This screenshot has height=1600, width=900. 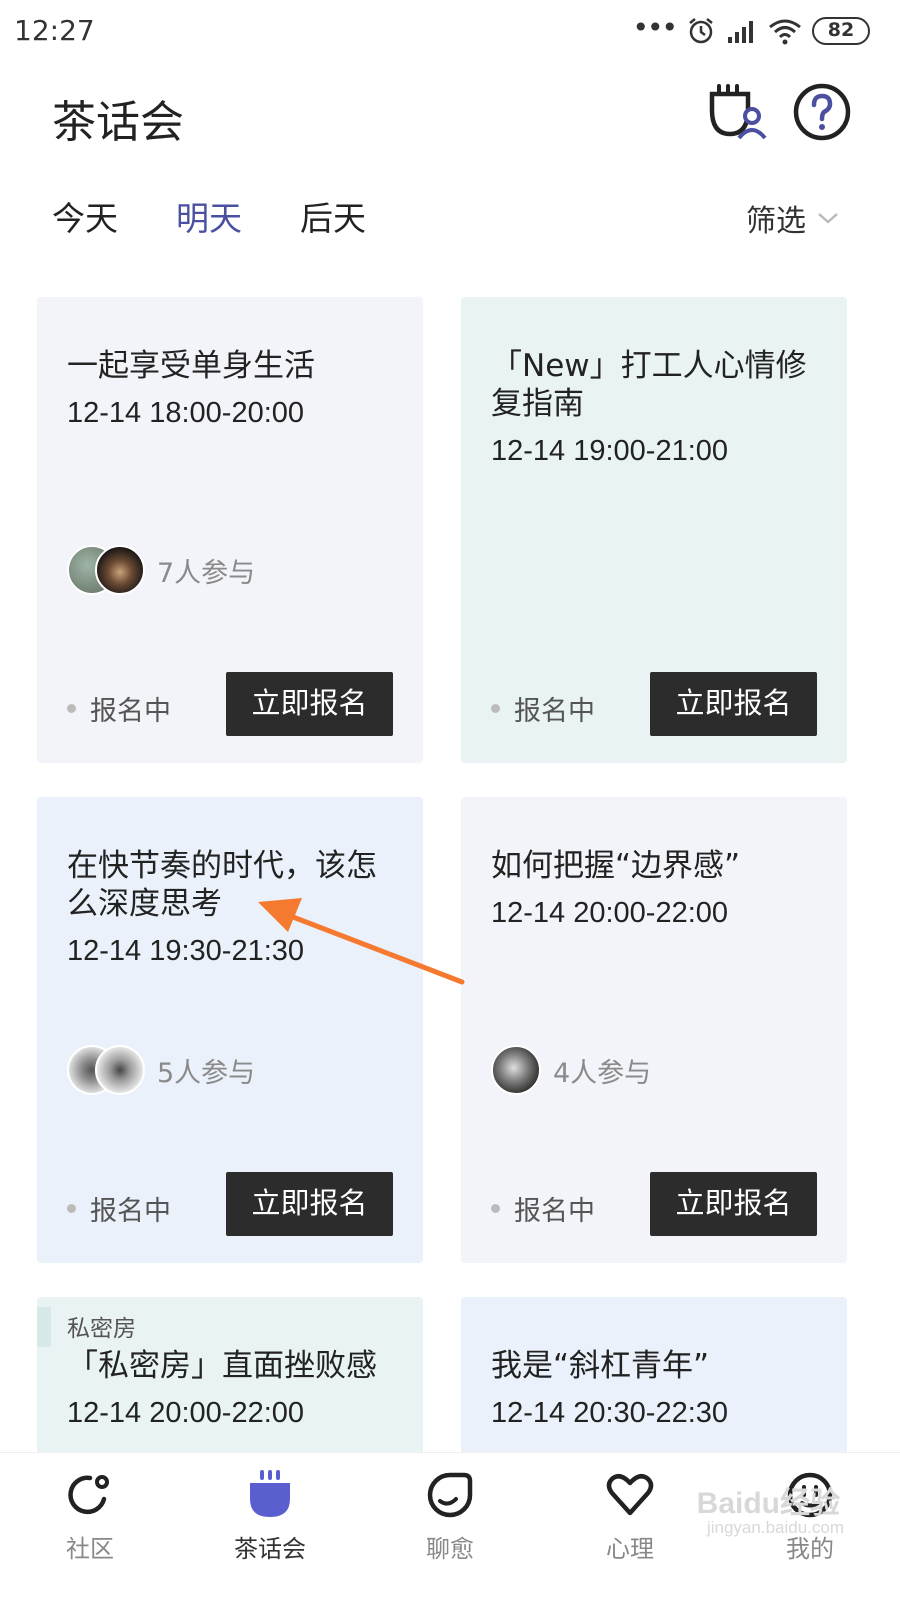 I want to click on help-question-icon, so click(x=822, y=112).